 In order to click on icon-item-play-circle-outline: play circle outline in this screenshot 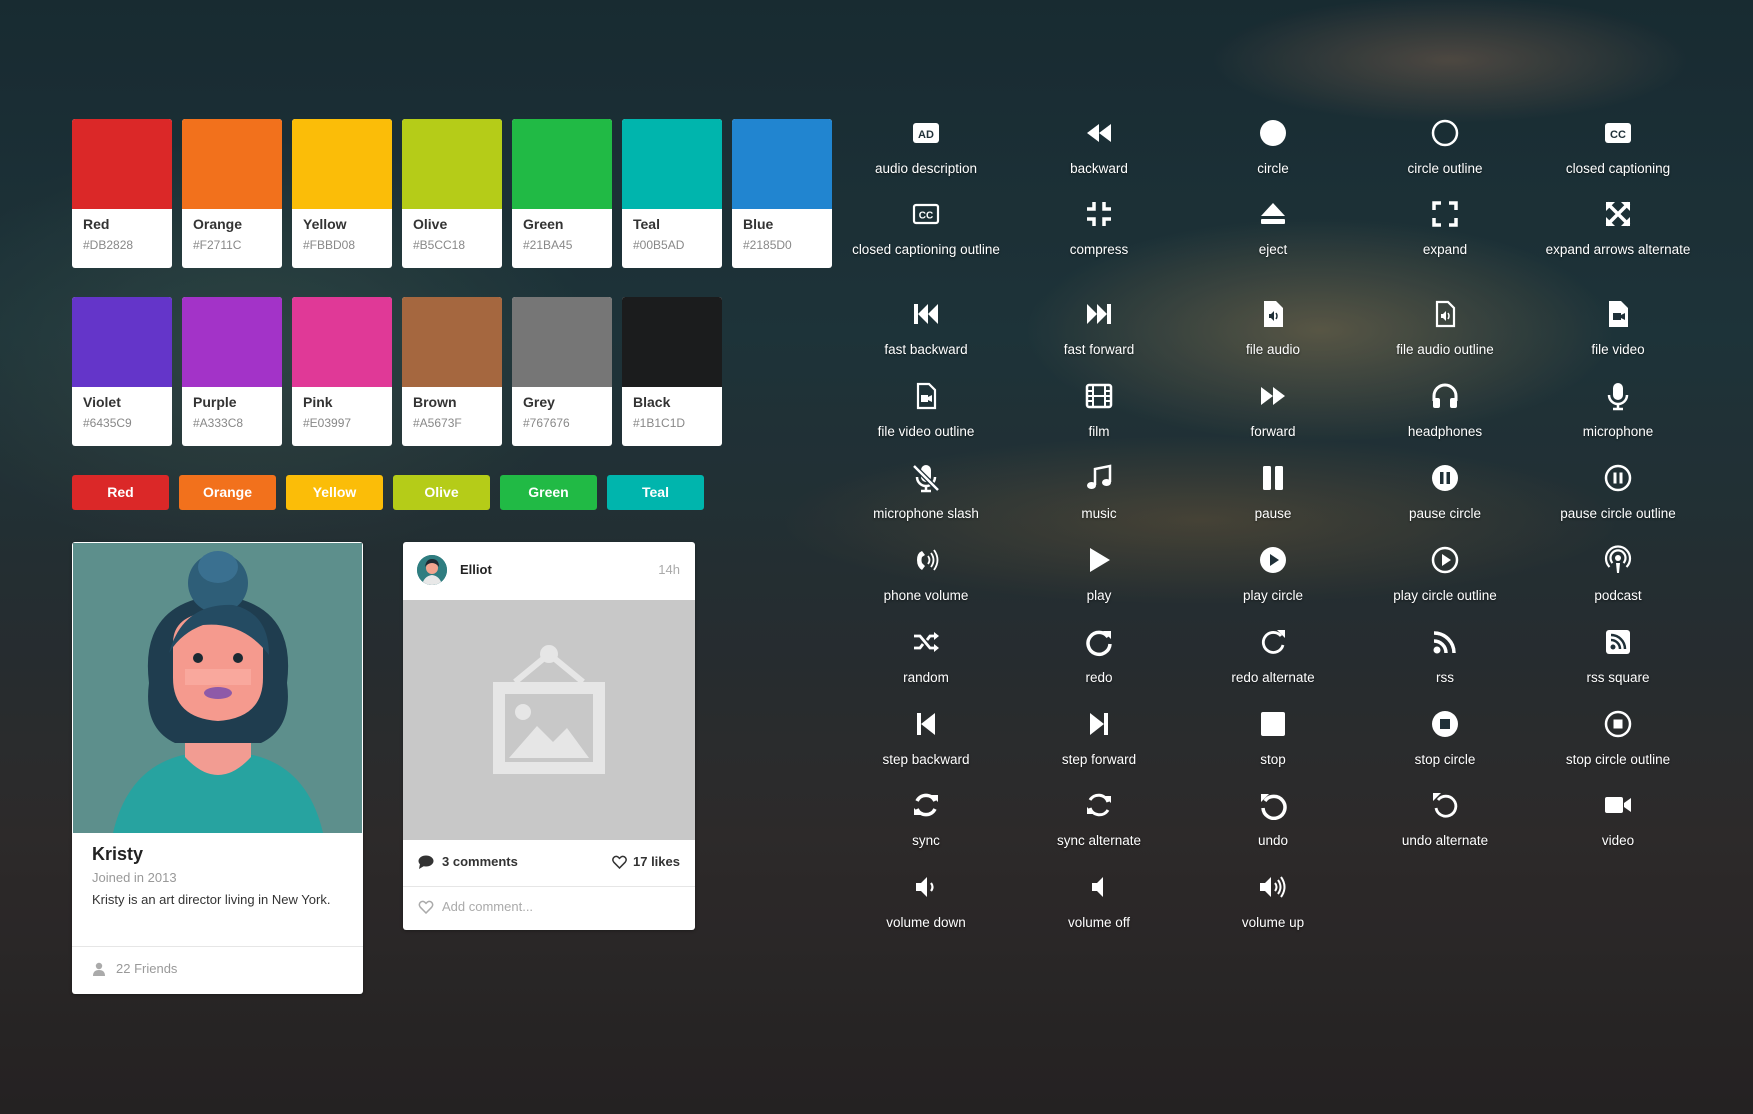, I will do `click(1445, 575)`.